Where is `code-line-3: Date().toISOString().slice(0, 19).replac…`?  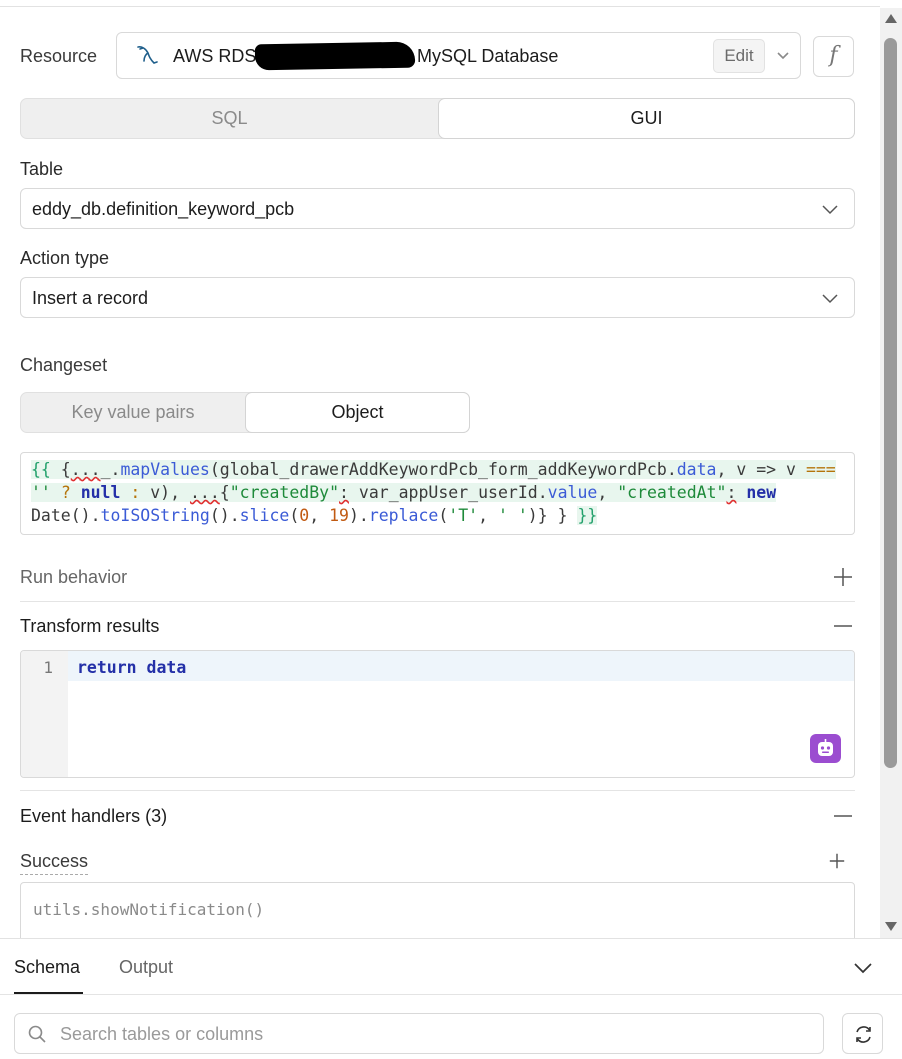 code-line-3: Date().toISOString().slice(0, 19).replac… is located at coordinates (314, 515).